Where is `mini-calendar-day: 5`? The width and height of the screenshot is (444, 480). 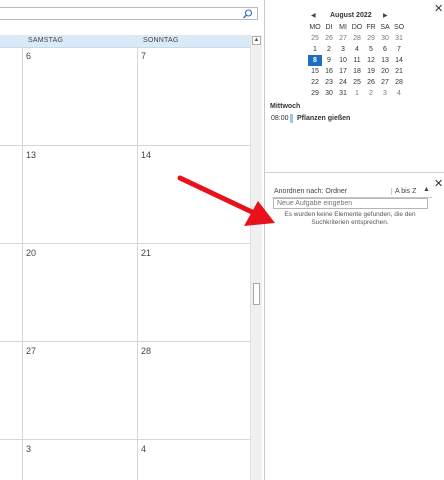 mini-calendar-day: 5 is located at coordinates (371, 49).